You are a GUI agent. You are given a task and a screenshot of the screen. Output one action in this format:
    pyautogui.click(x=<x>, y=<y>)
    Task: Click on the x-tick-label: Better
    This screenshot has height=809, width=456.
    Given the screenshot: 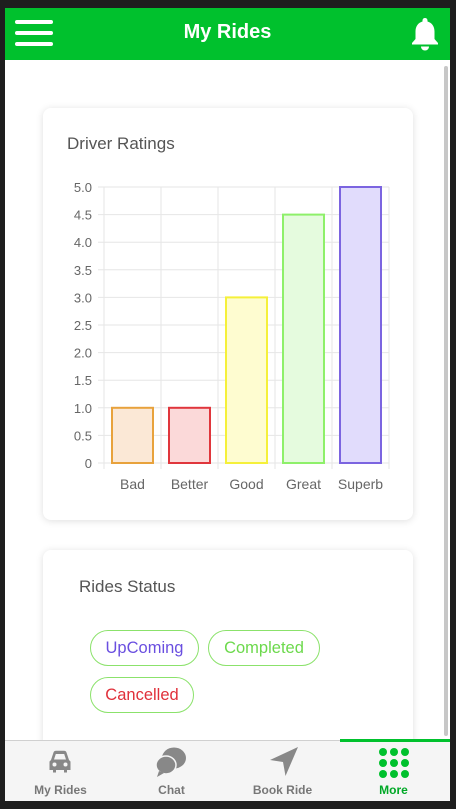 What is the action you would take?
    pyautogui.click(x=190, y=484)
    